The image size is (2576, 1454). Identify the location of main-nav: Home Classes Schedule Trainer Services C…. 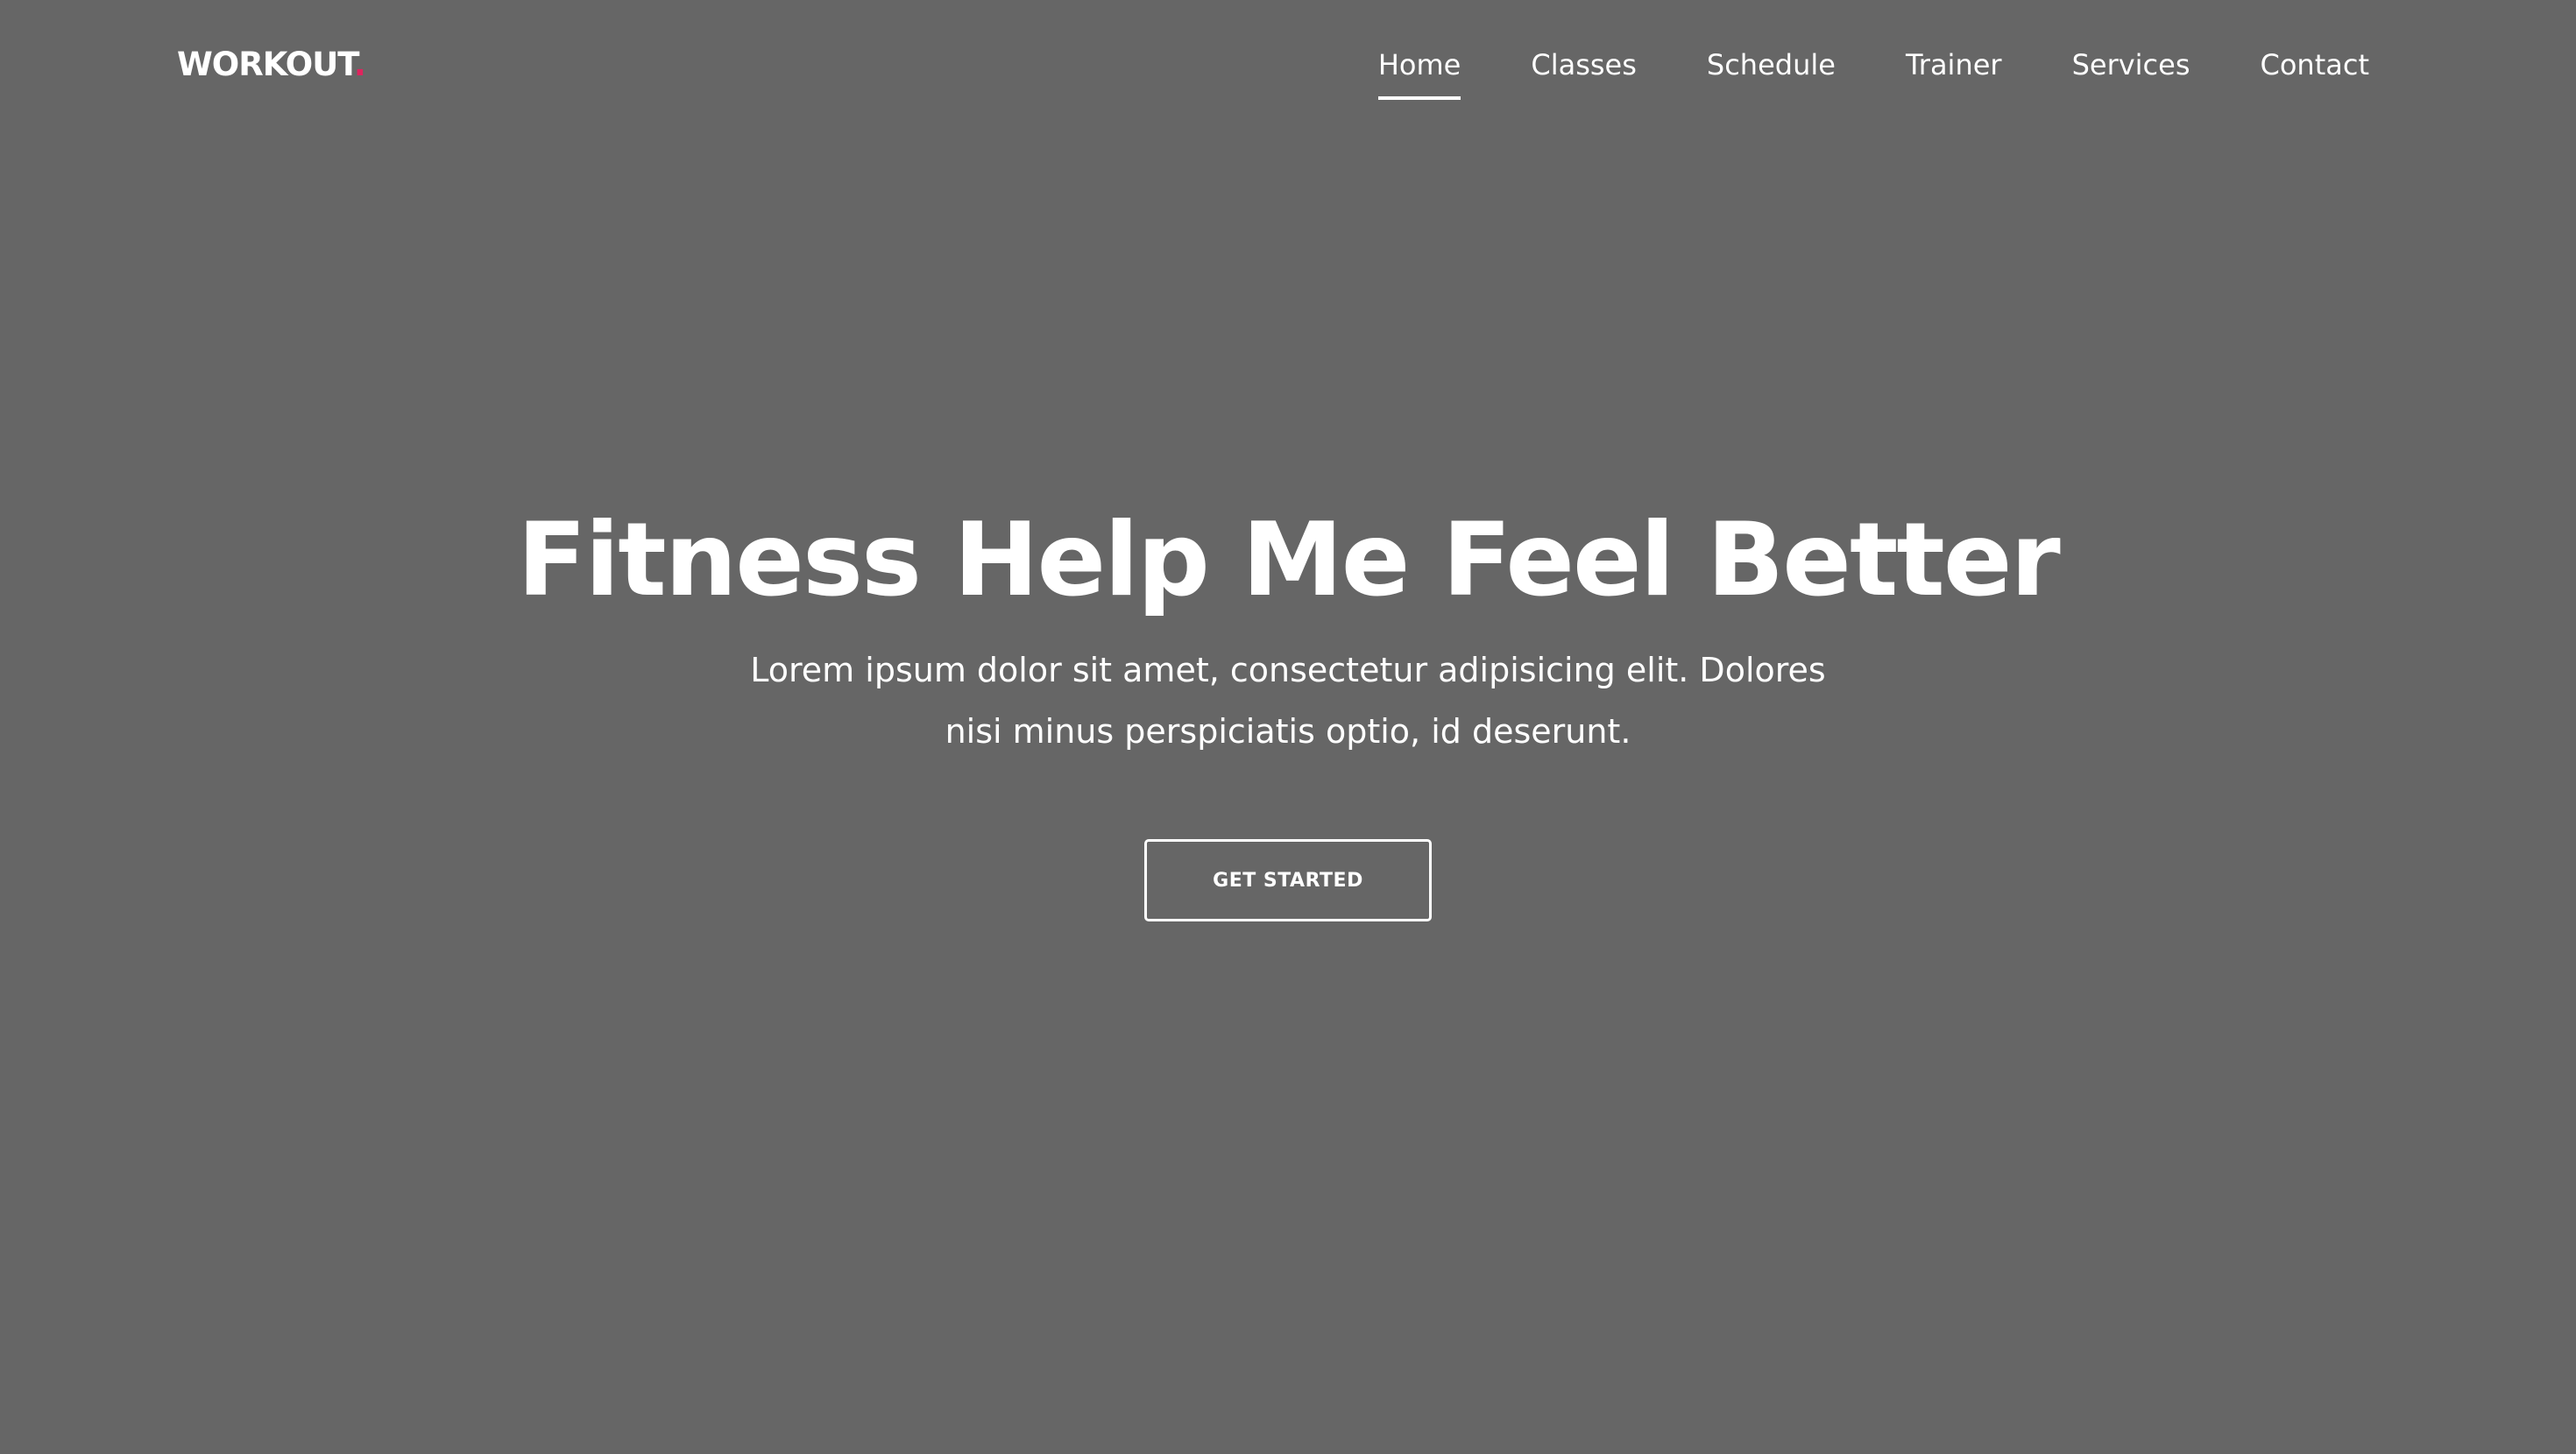
(1873, 70).